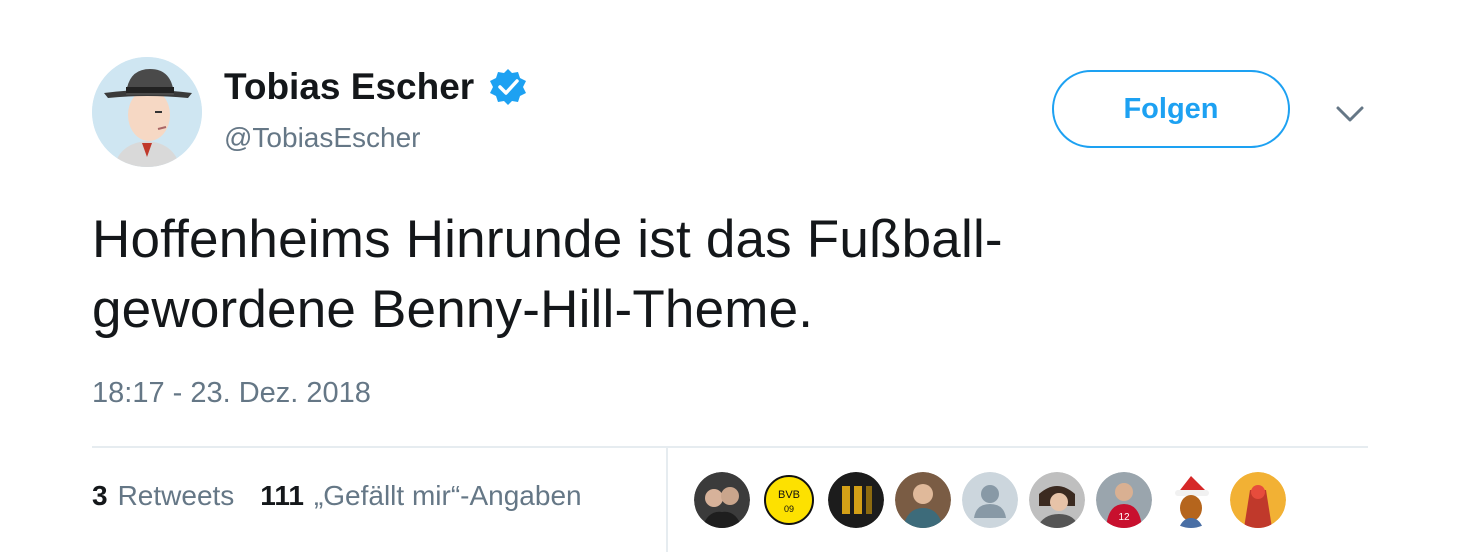  What do you see at coordinates (990, 500) in the screenshot?
I see `default-user-icon` at bounding box center [990, 500].